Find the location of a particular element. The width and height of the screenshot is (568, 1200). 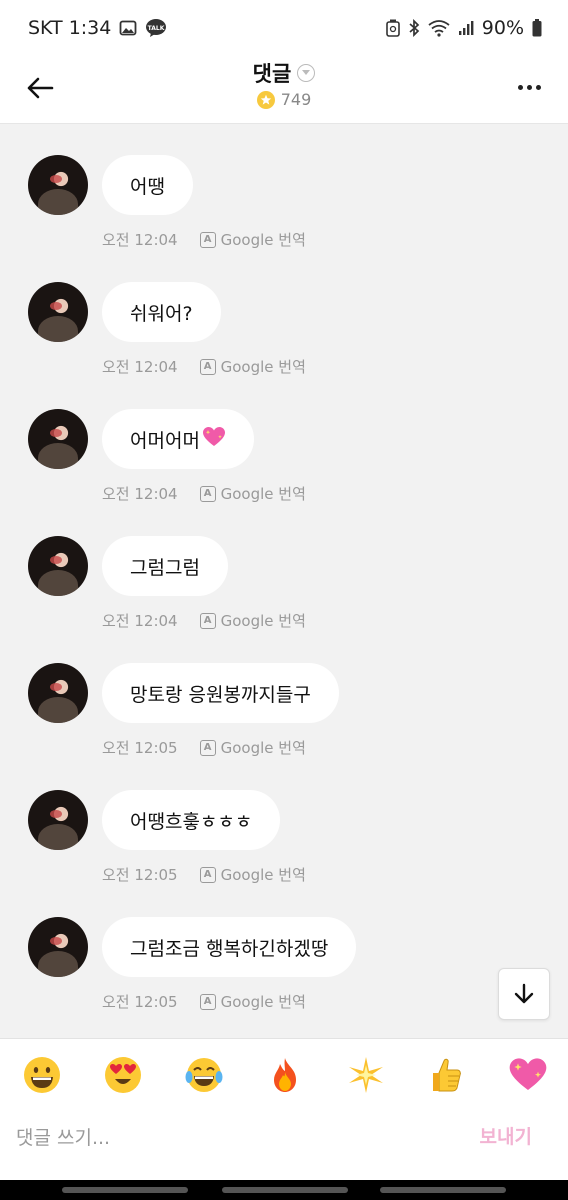

send-button: 보내기 is located at coordinates (506, 1135).